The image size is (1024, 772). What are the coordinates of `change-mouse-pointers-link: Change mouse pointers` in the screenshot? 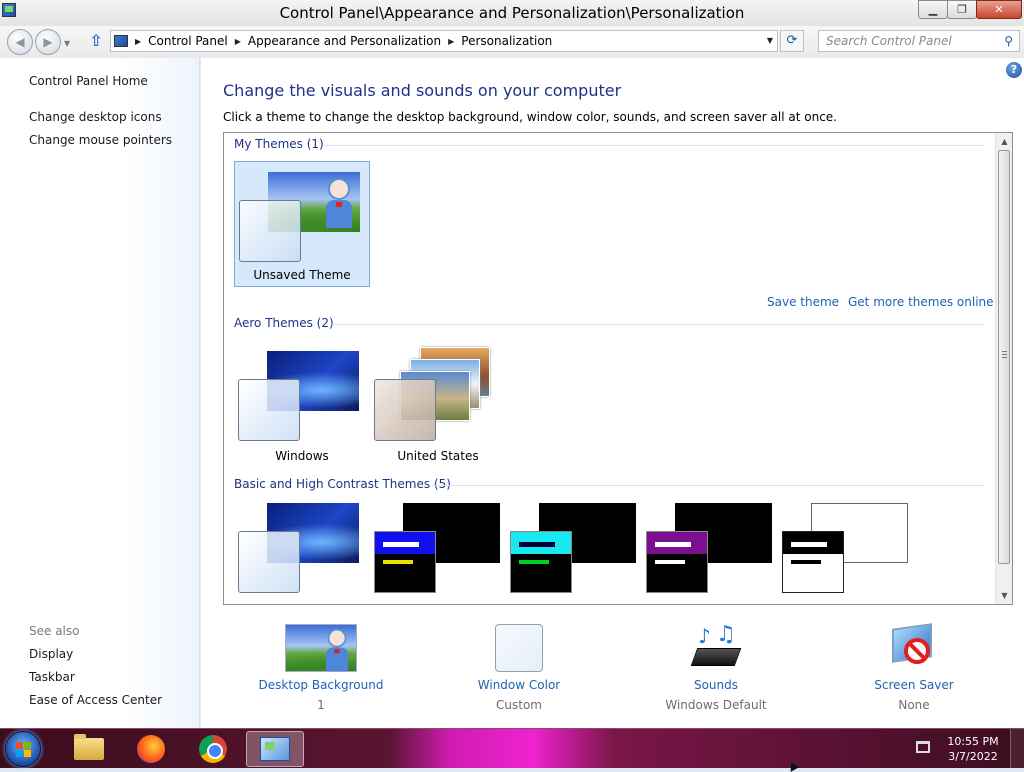 It's located at (100, 140).